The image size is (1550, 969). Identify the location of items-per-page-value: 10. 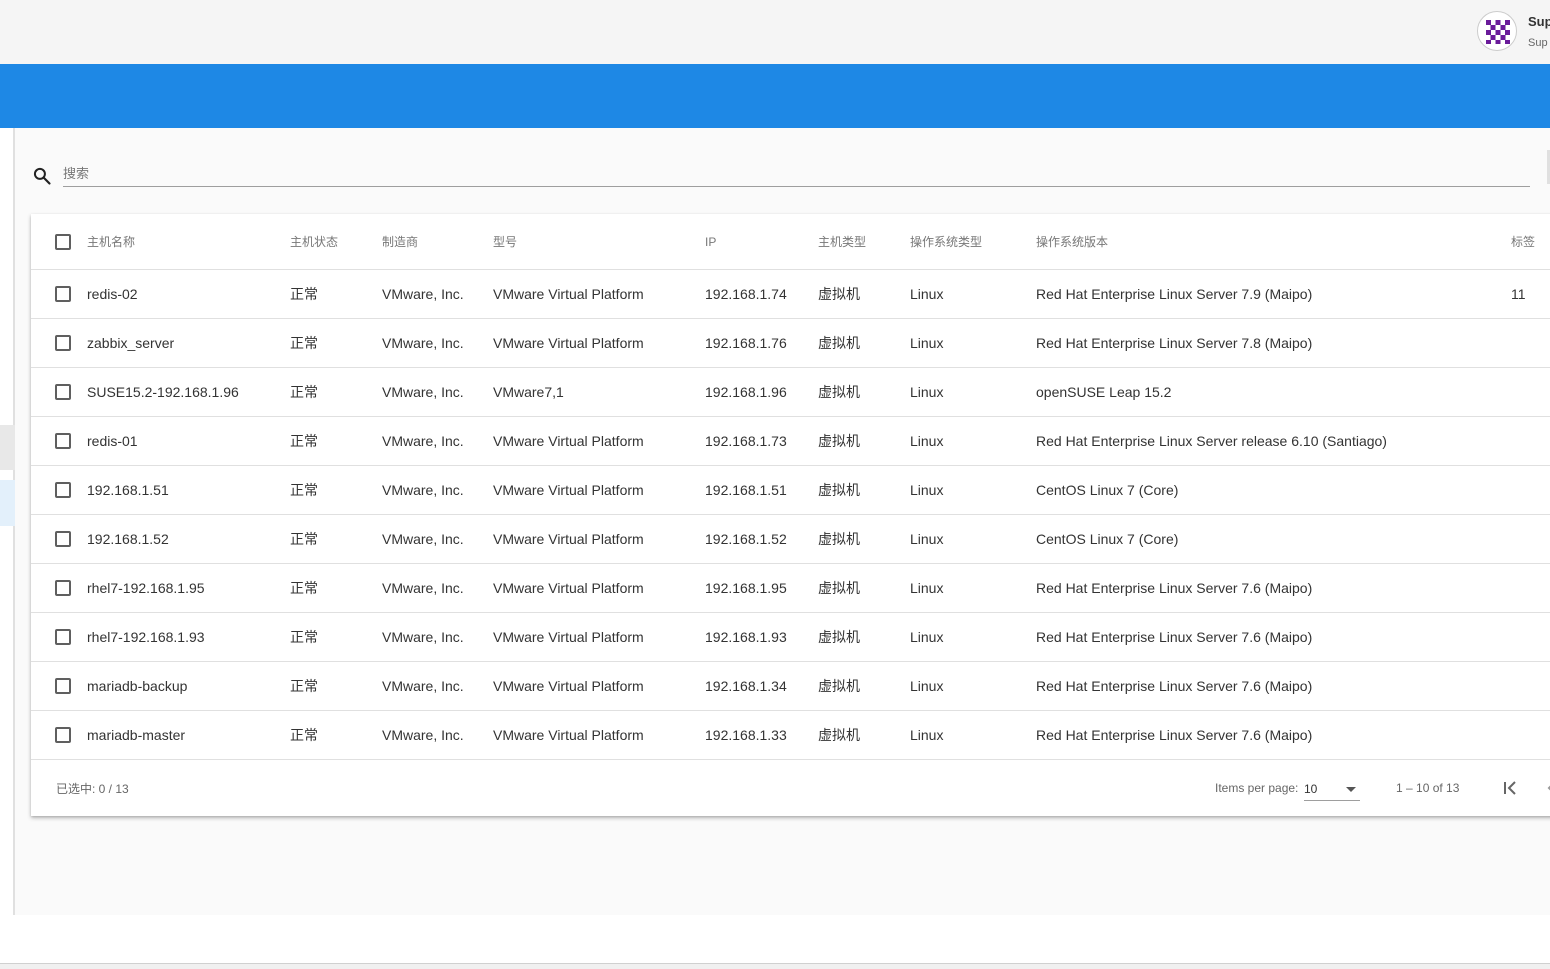
(1311, 788).